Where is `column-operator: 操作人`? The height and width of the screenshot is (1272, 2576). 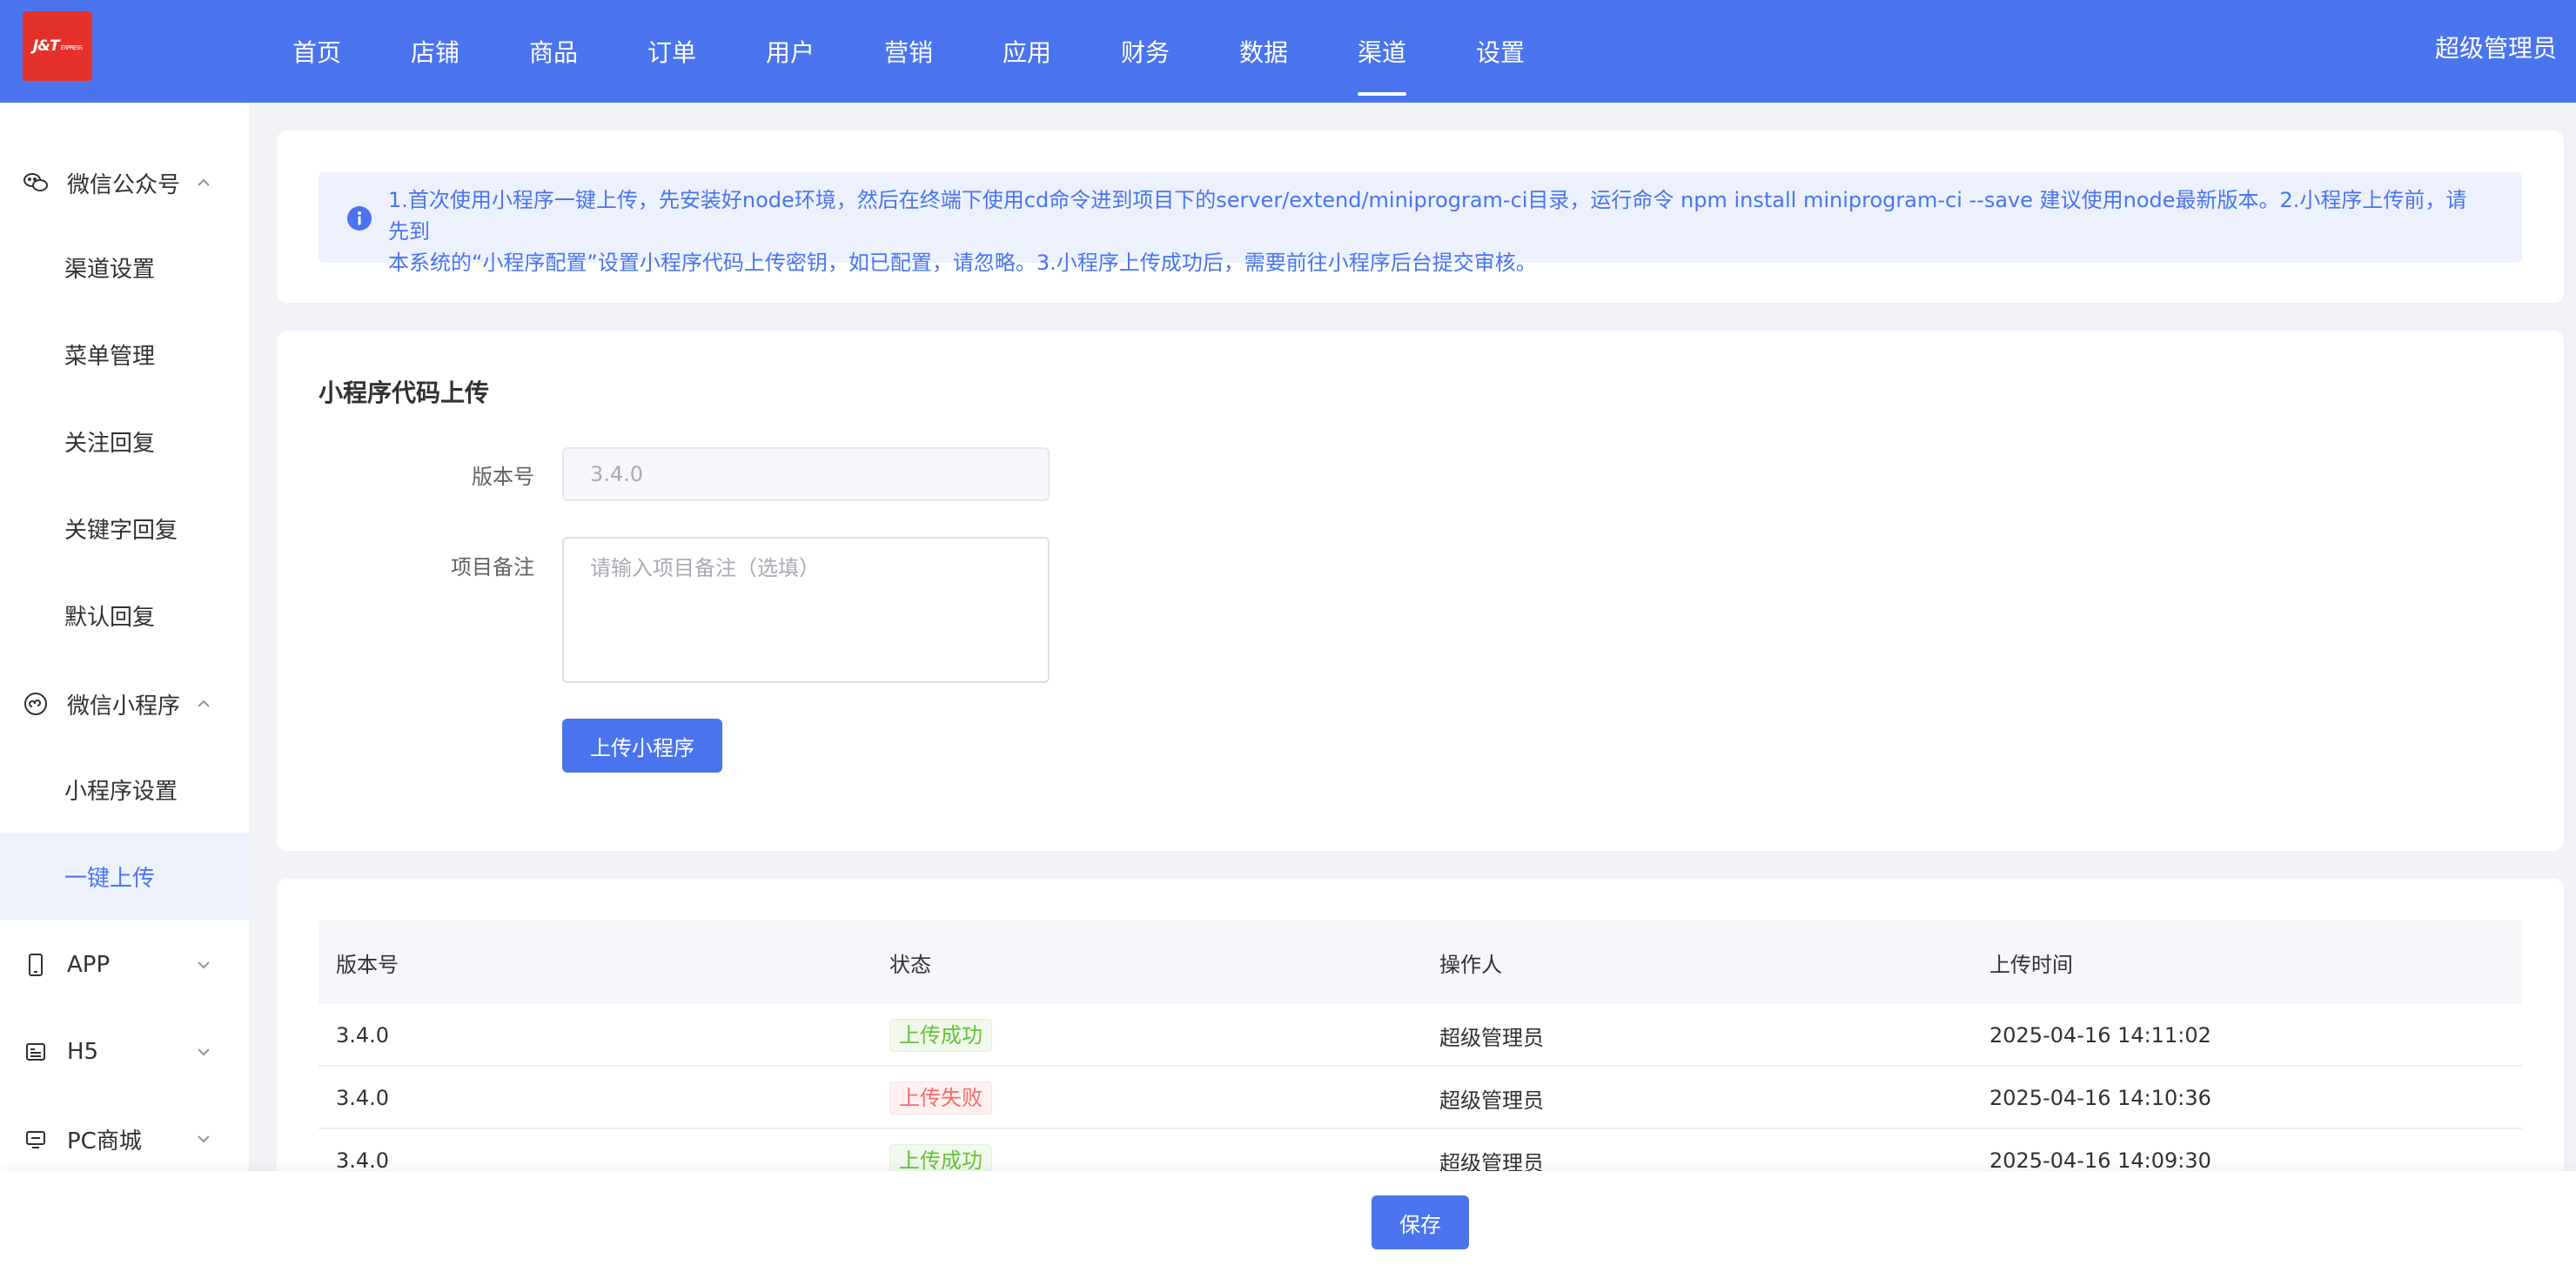
column-operator: 操作人 is located at coordinates (1470, 965).